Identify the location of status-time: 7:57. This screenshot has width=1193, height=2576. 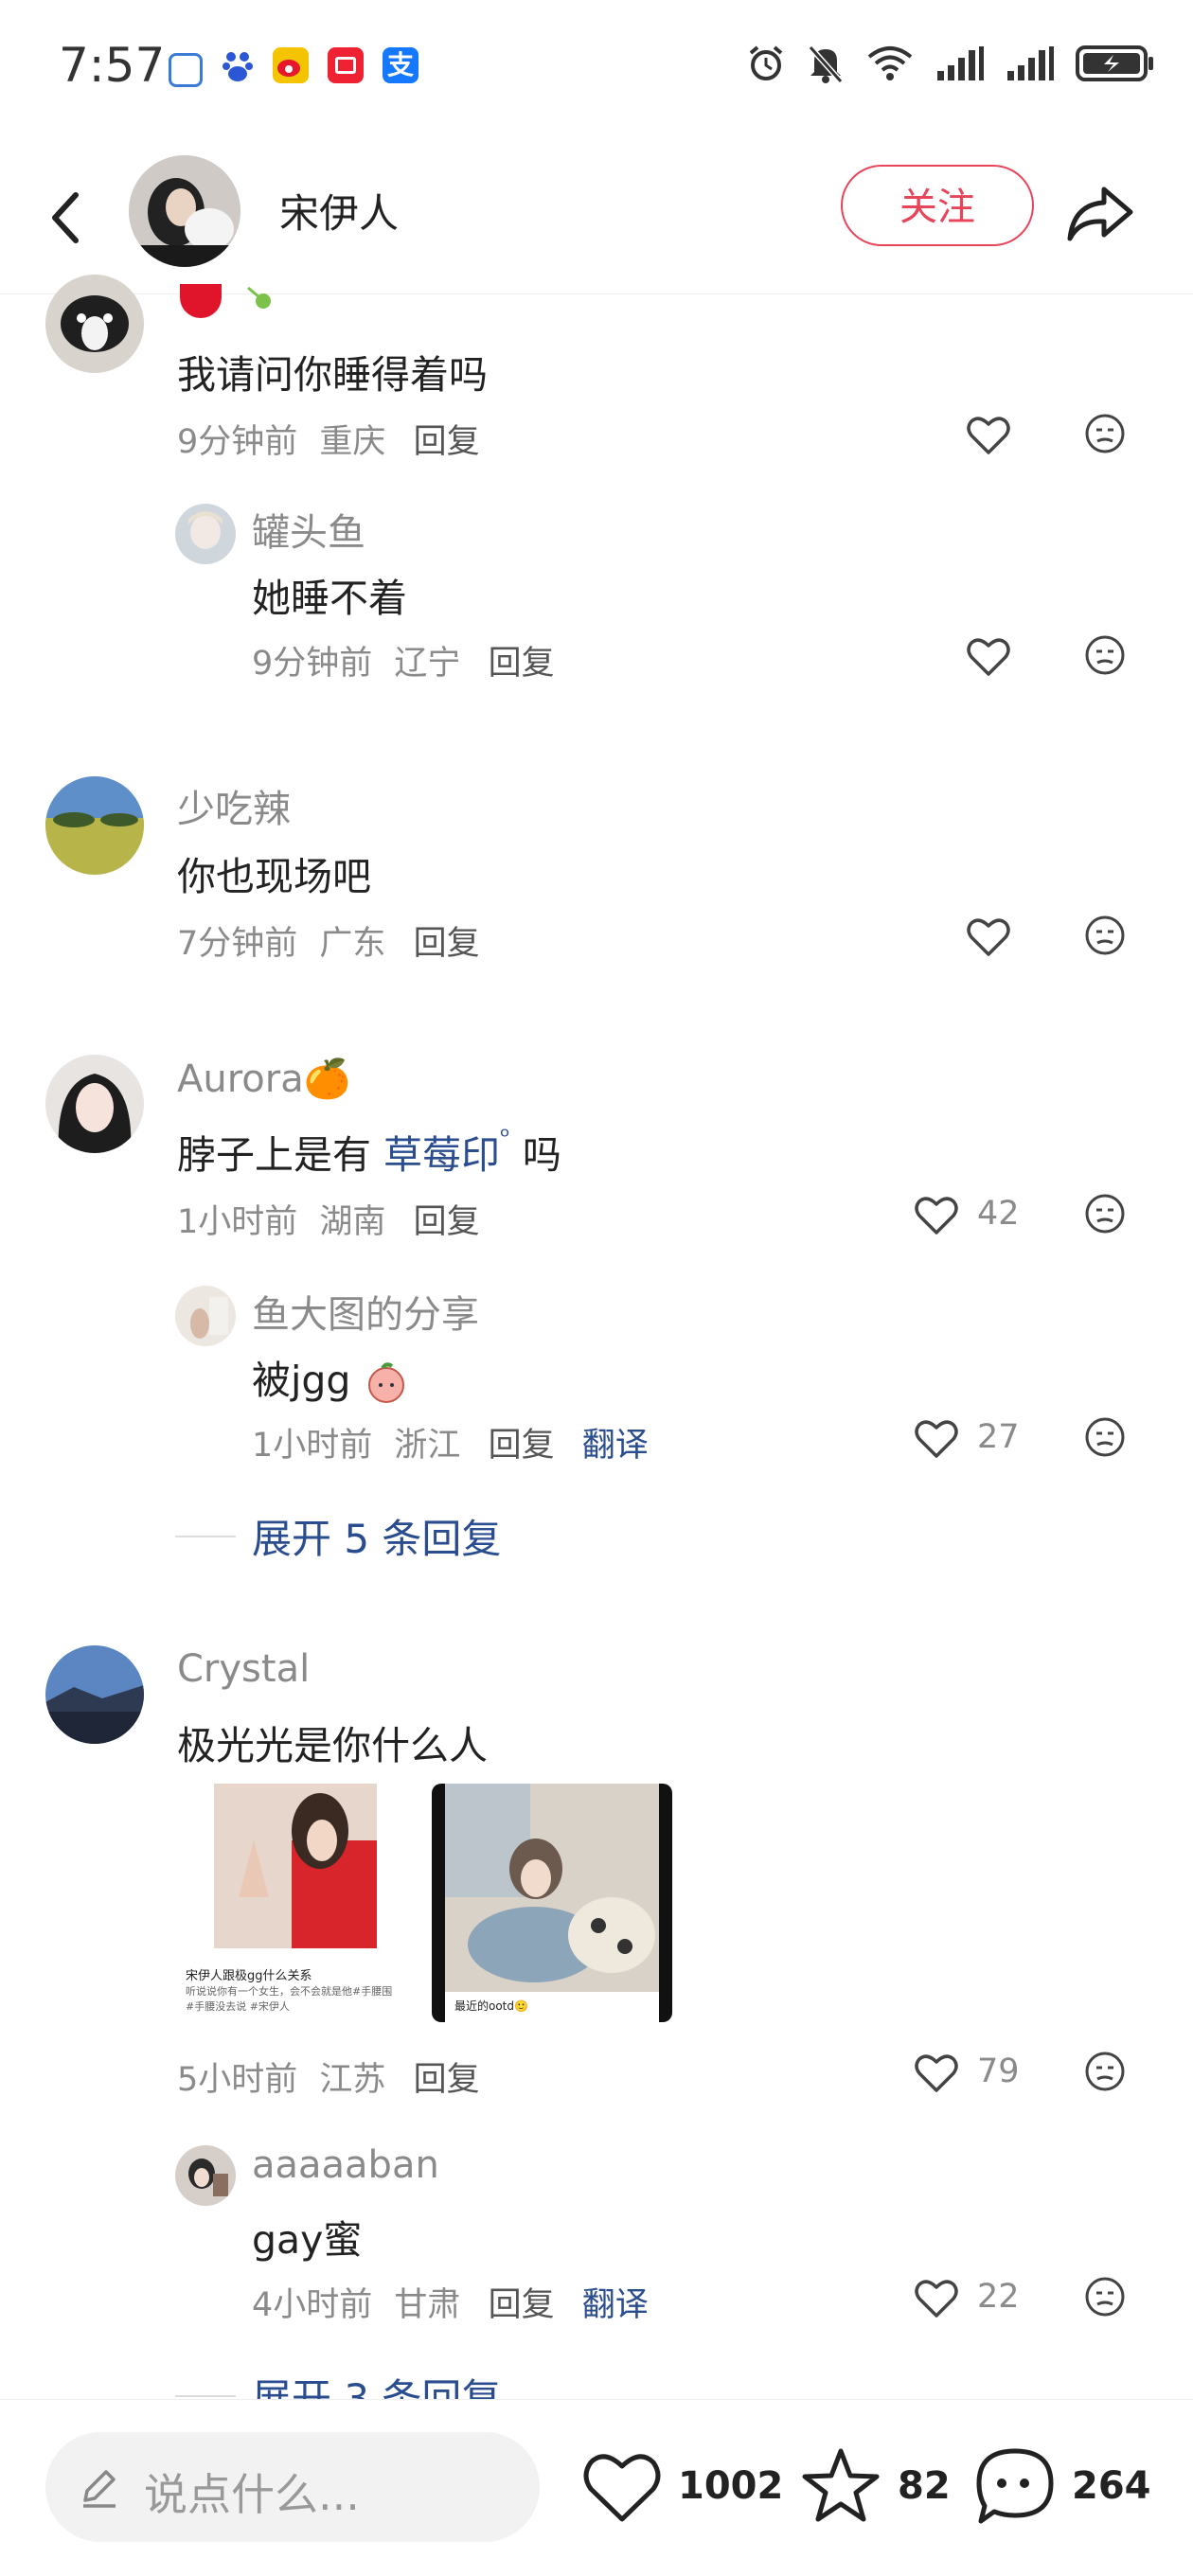
(112, 66).